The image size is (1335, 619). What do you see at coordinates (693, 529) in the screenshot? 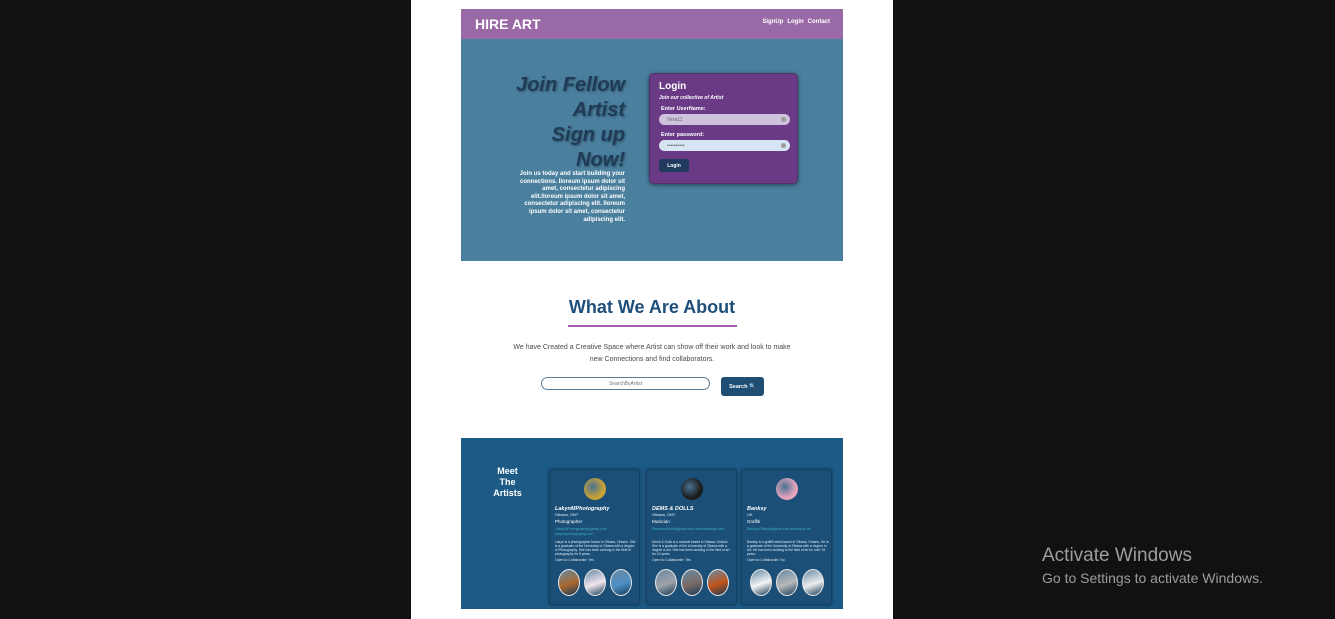
I see `artist-contact: DemsandDolls@gmail.com demsanddolls.com` at bounding box center [693, 529].